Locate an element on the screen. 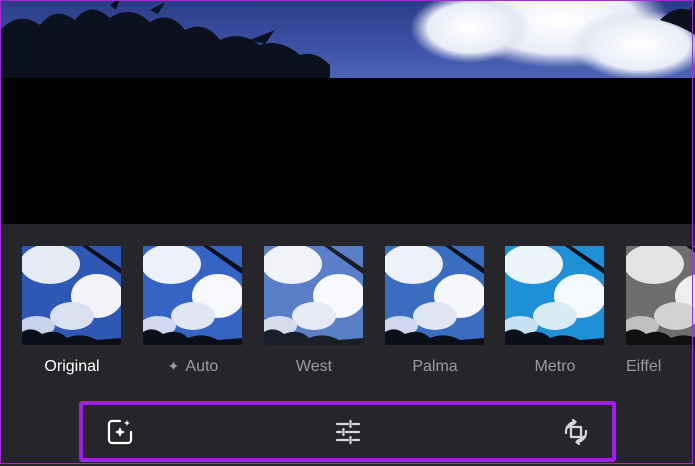  filter-original: Original is located at coordinates (72, 311).